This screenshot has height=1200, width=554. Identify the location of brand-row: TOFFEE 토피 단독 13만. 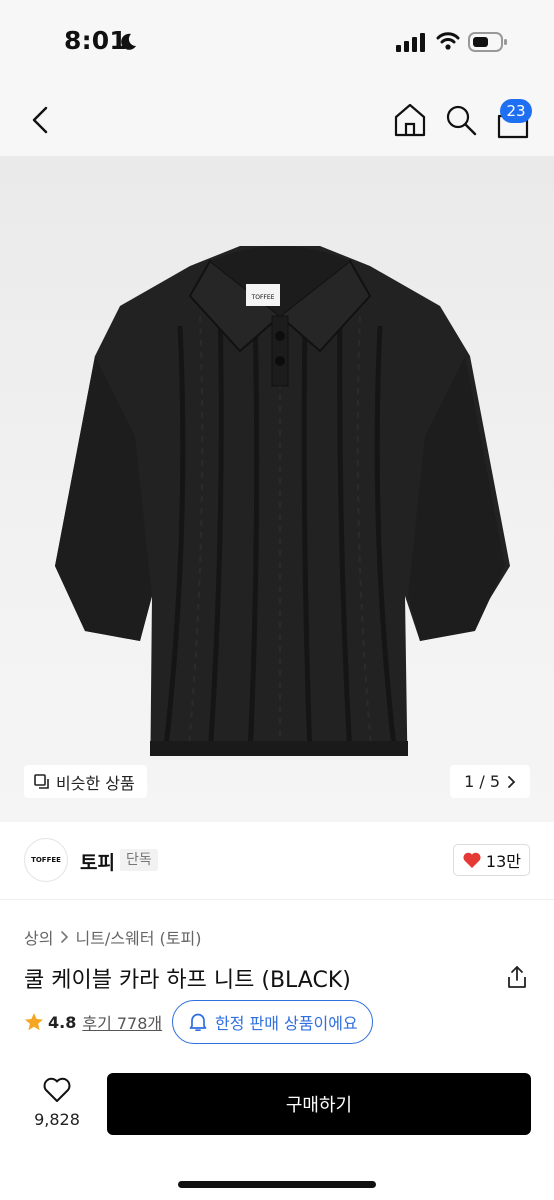
(277, 861).